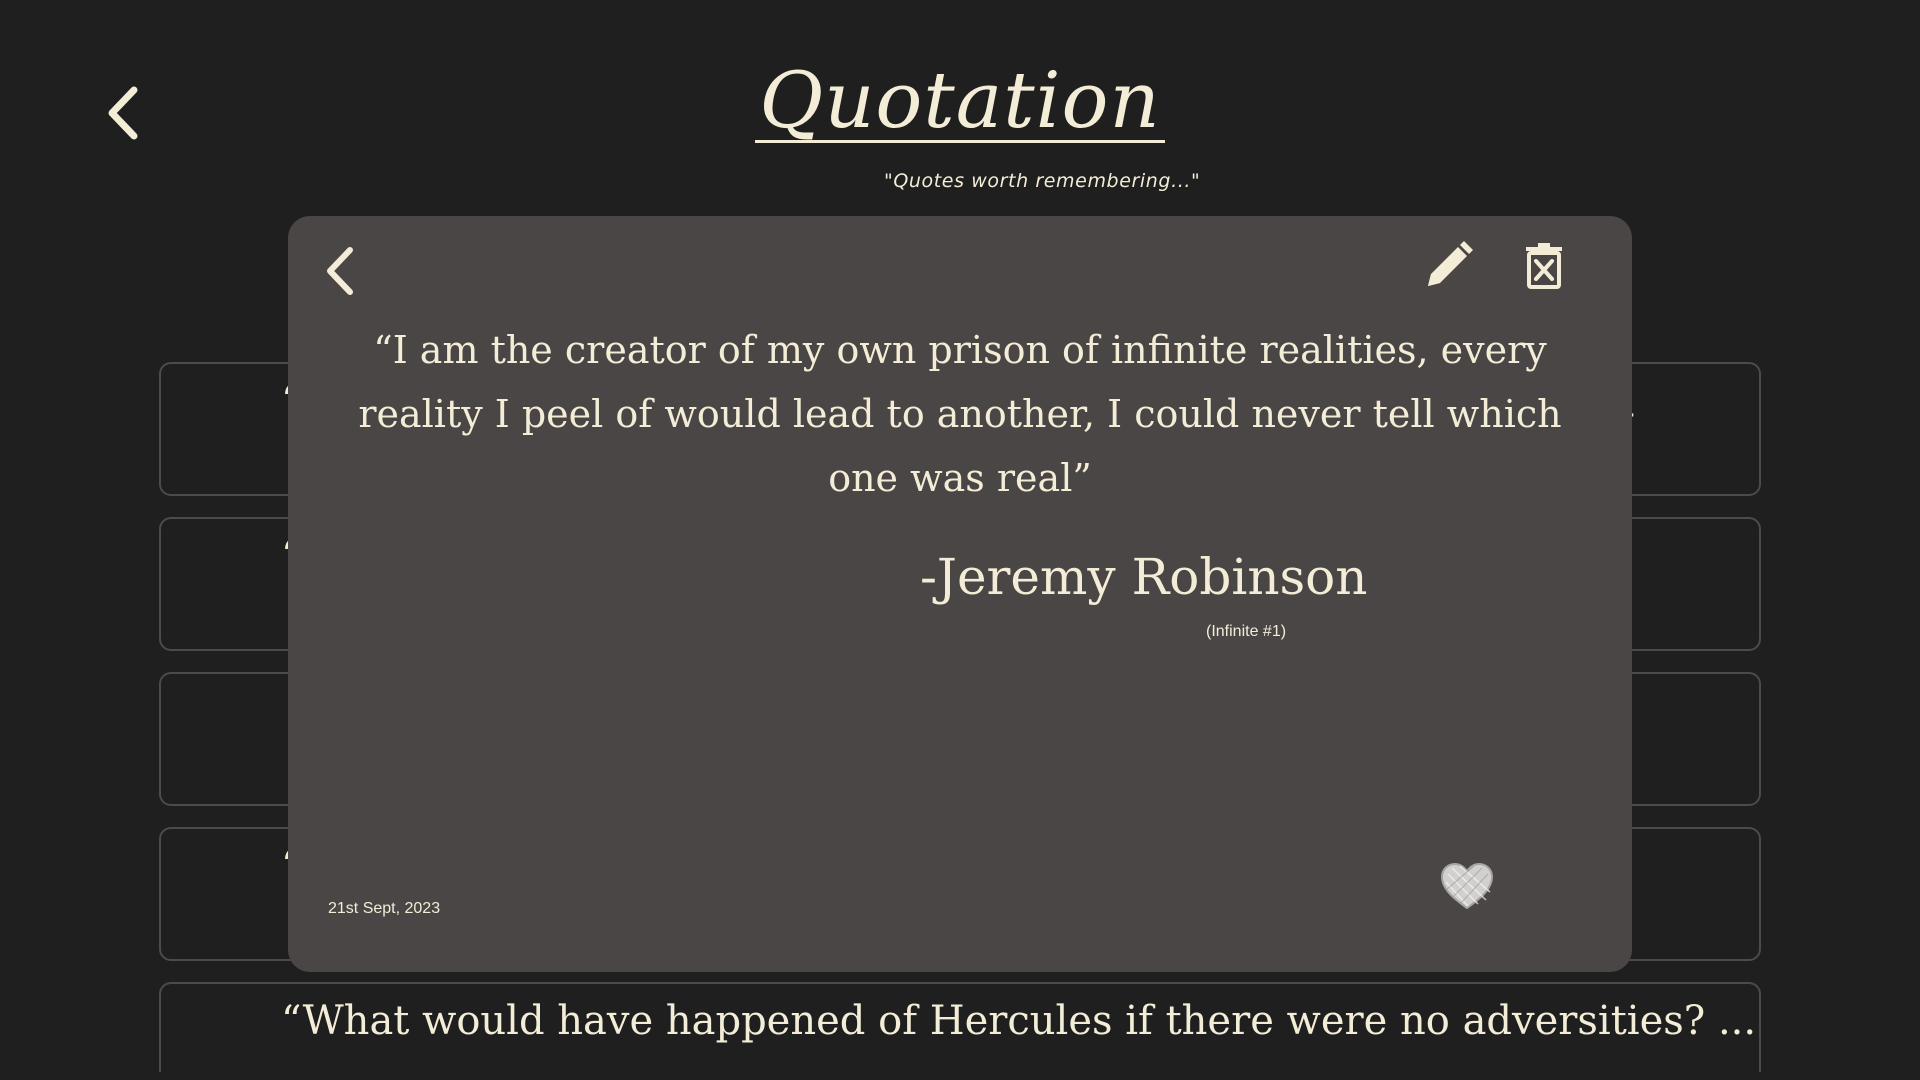 This screenshot has height=1080, width=1920. I want to click on pencil-icon, so click(1450, 263).